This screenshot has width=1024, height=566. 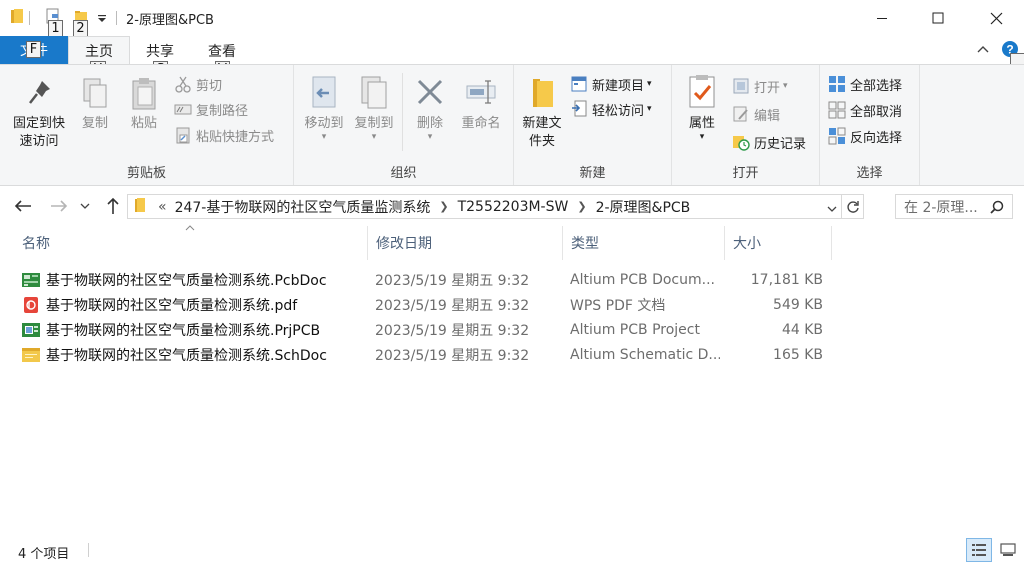 I want to click on search-icon, so click(x=997, y=209).